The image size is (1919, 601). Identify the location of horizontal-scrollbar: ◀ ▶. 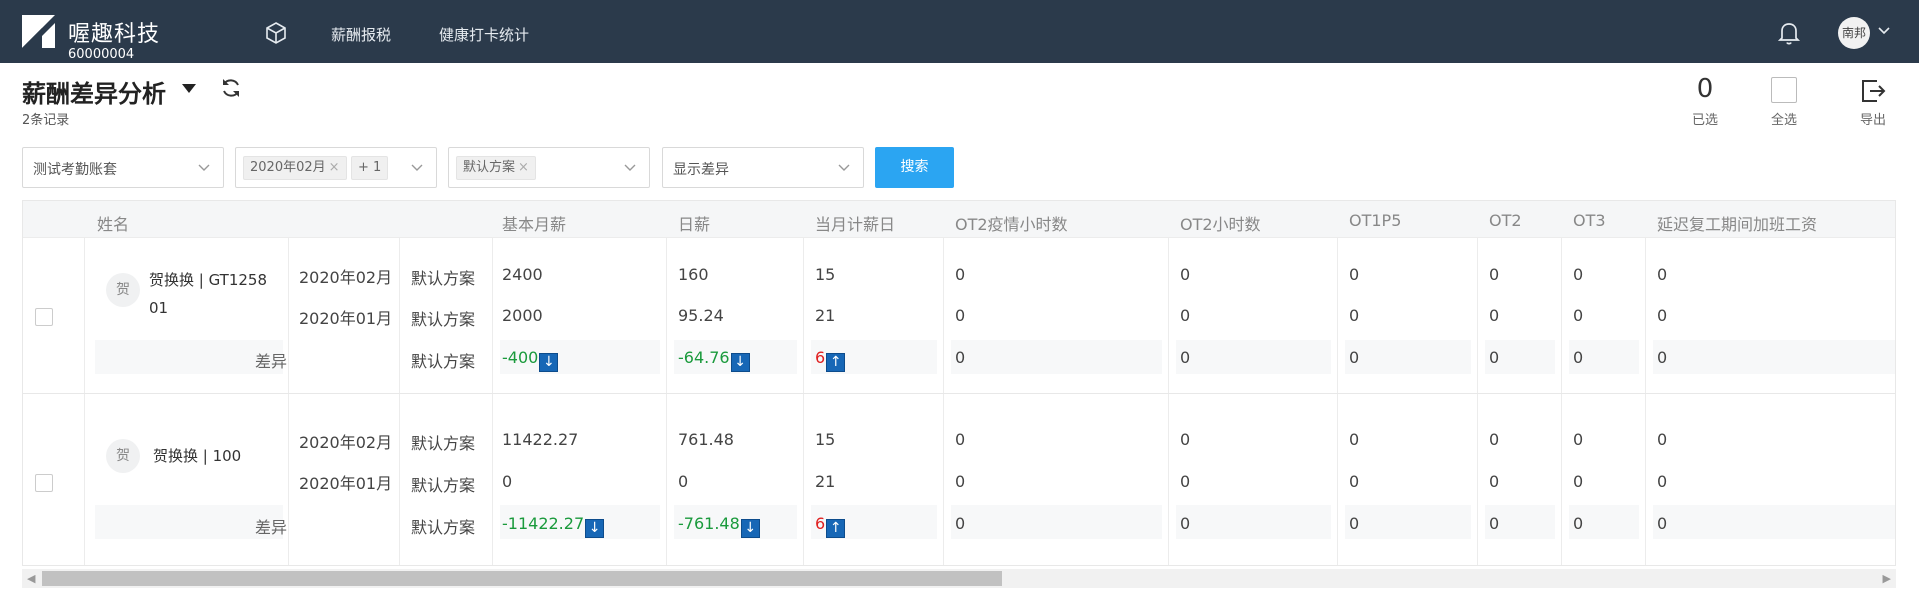
(959, 578).